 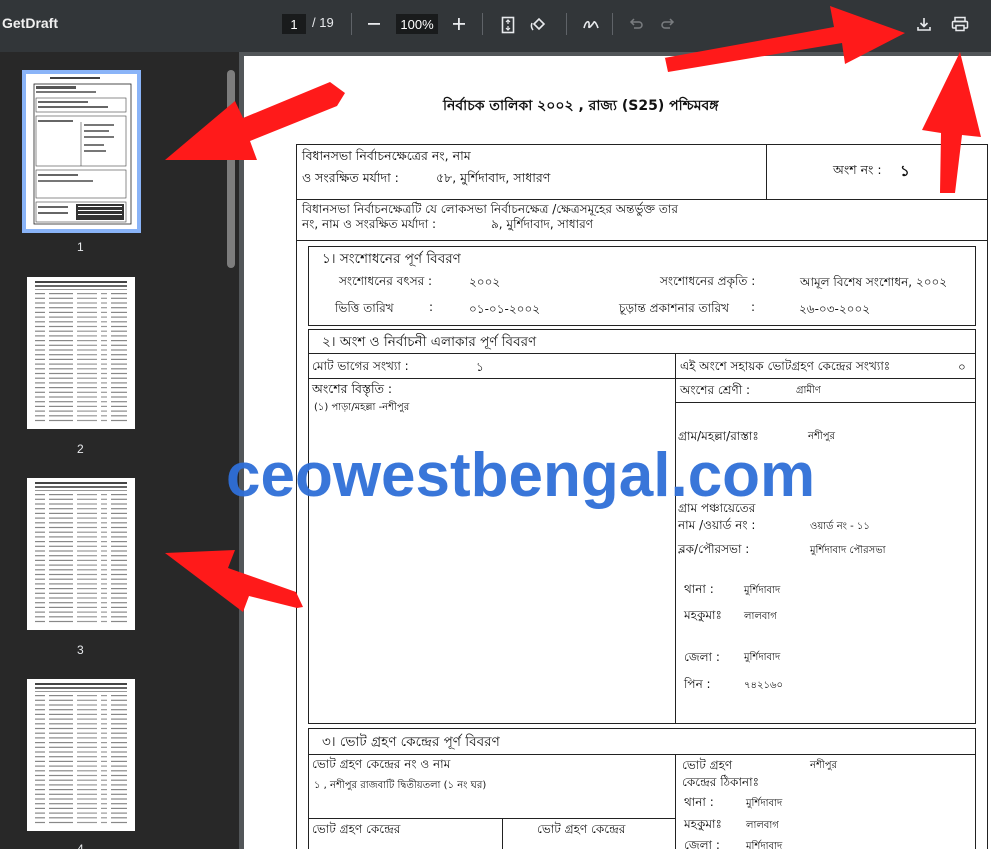 What do you see at coordinates (539, 25) in the screenshot?
I see `rotate-button` at bounding box center [539, 25].